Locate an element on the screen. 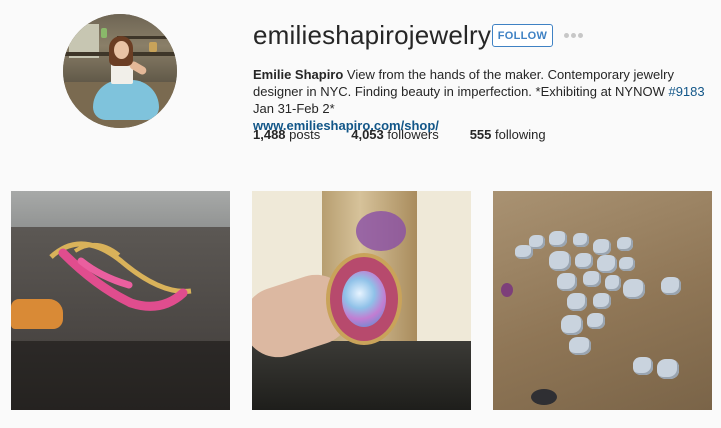 Image resolution: width=721 pixels, height=428 pixels. follow-button: FOLLOW is located at coordinates (522, 35).